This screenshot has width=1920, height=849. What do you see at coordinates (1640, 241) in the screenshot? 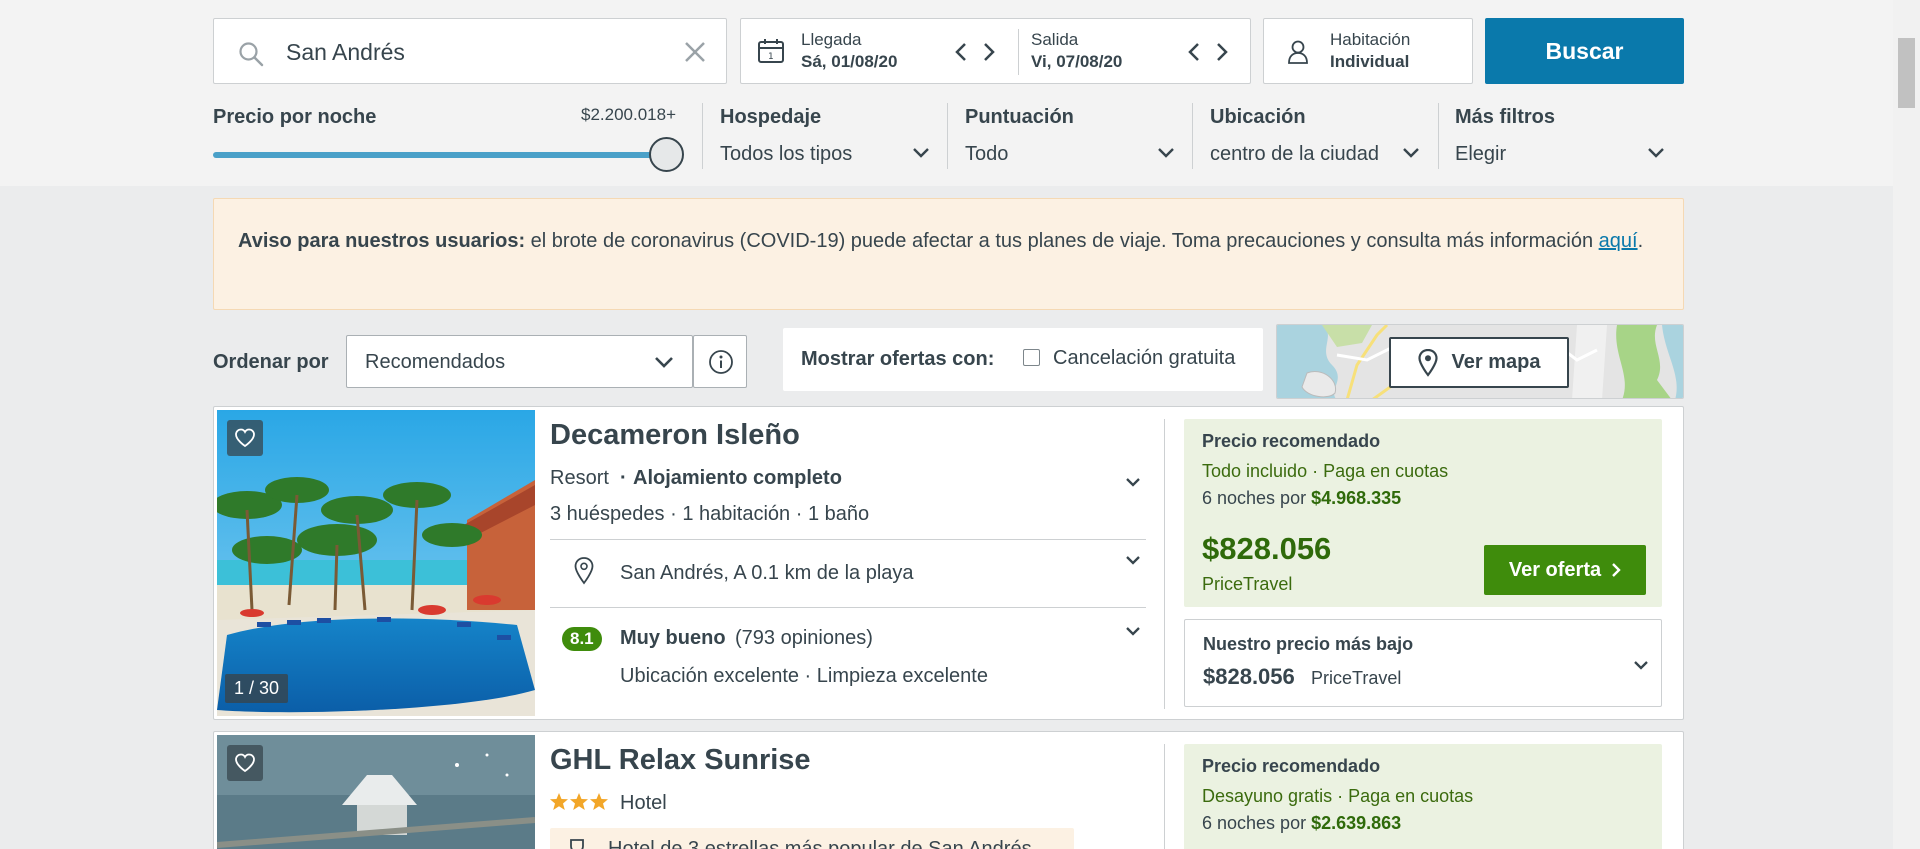
I see `notice-end: .` at bounding box center [1640, 241].